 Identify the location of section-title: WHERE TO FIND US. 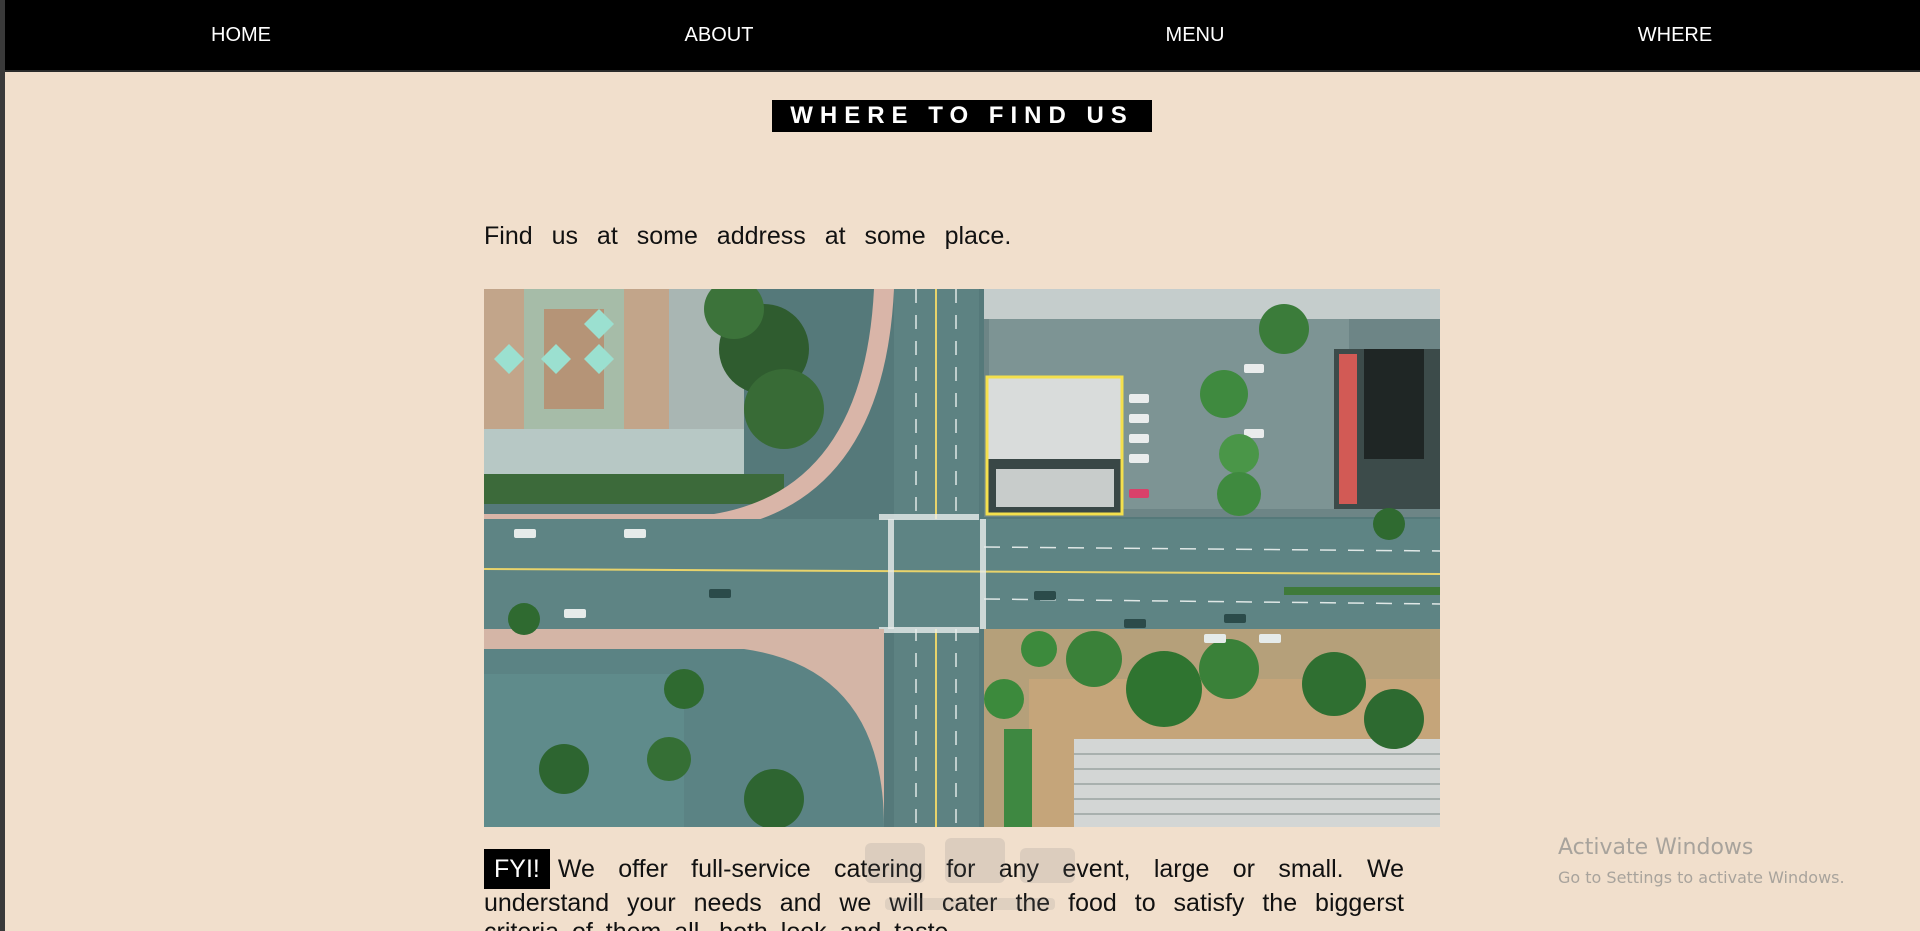
(962, 116).